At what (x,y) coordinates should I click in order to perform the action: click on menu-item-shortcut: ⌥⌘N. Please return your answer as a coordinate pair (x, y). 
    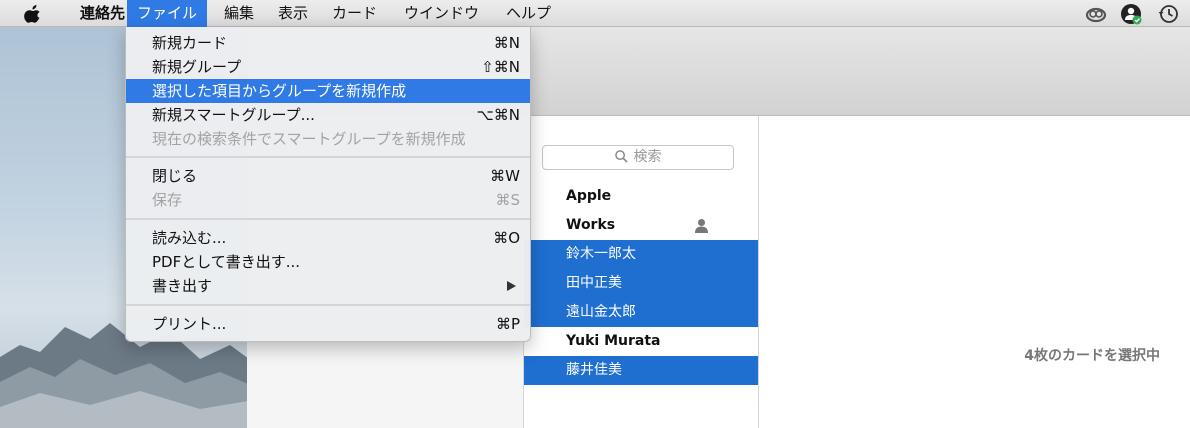
    Looking at the image, I should click on (498, 115).